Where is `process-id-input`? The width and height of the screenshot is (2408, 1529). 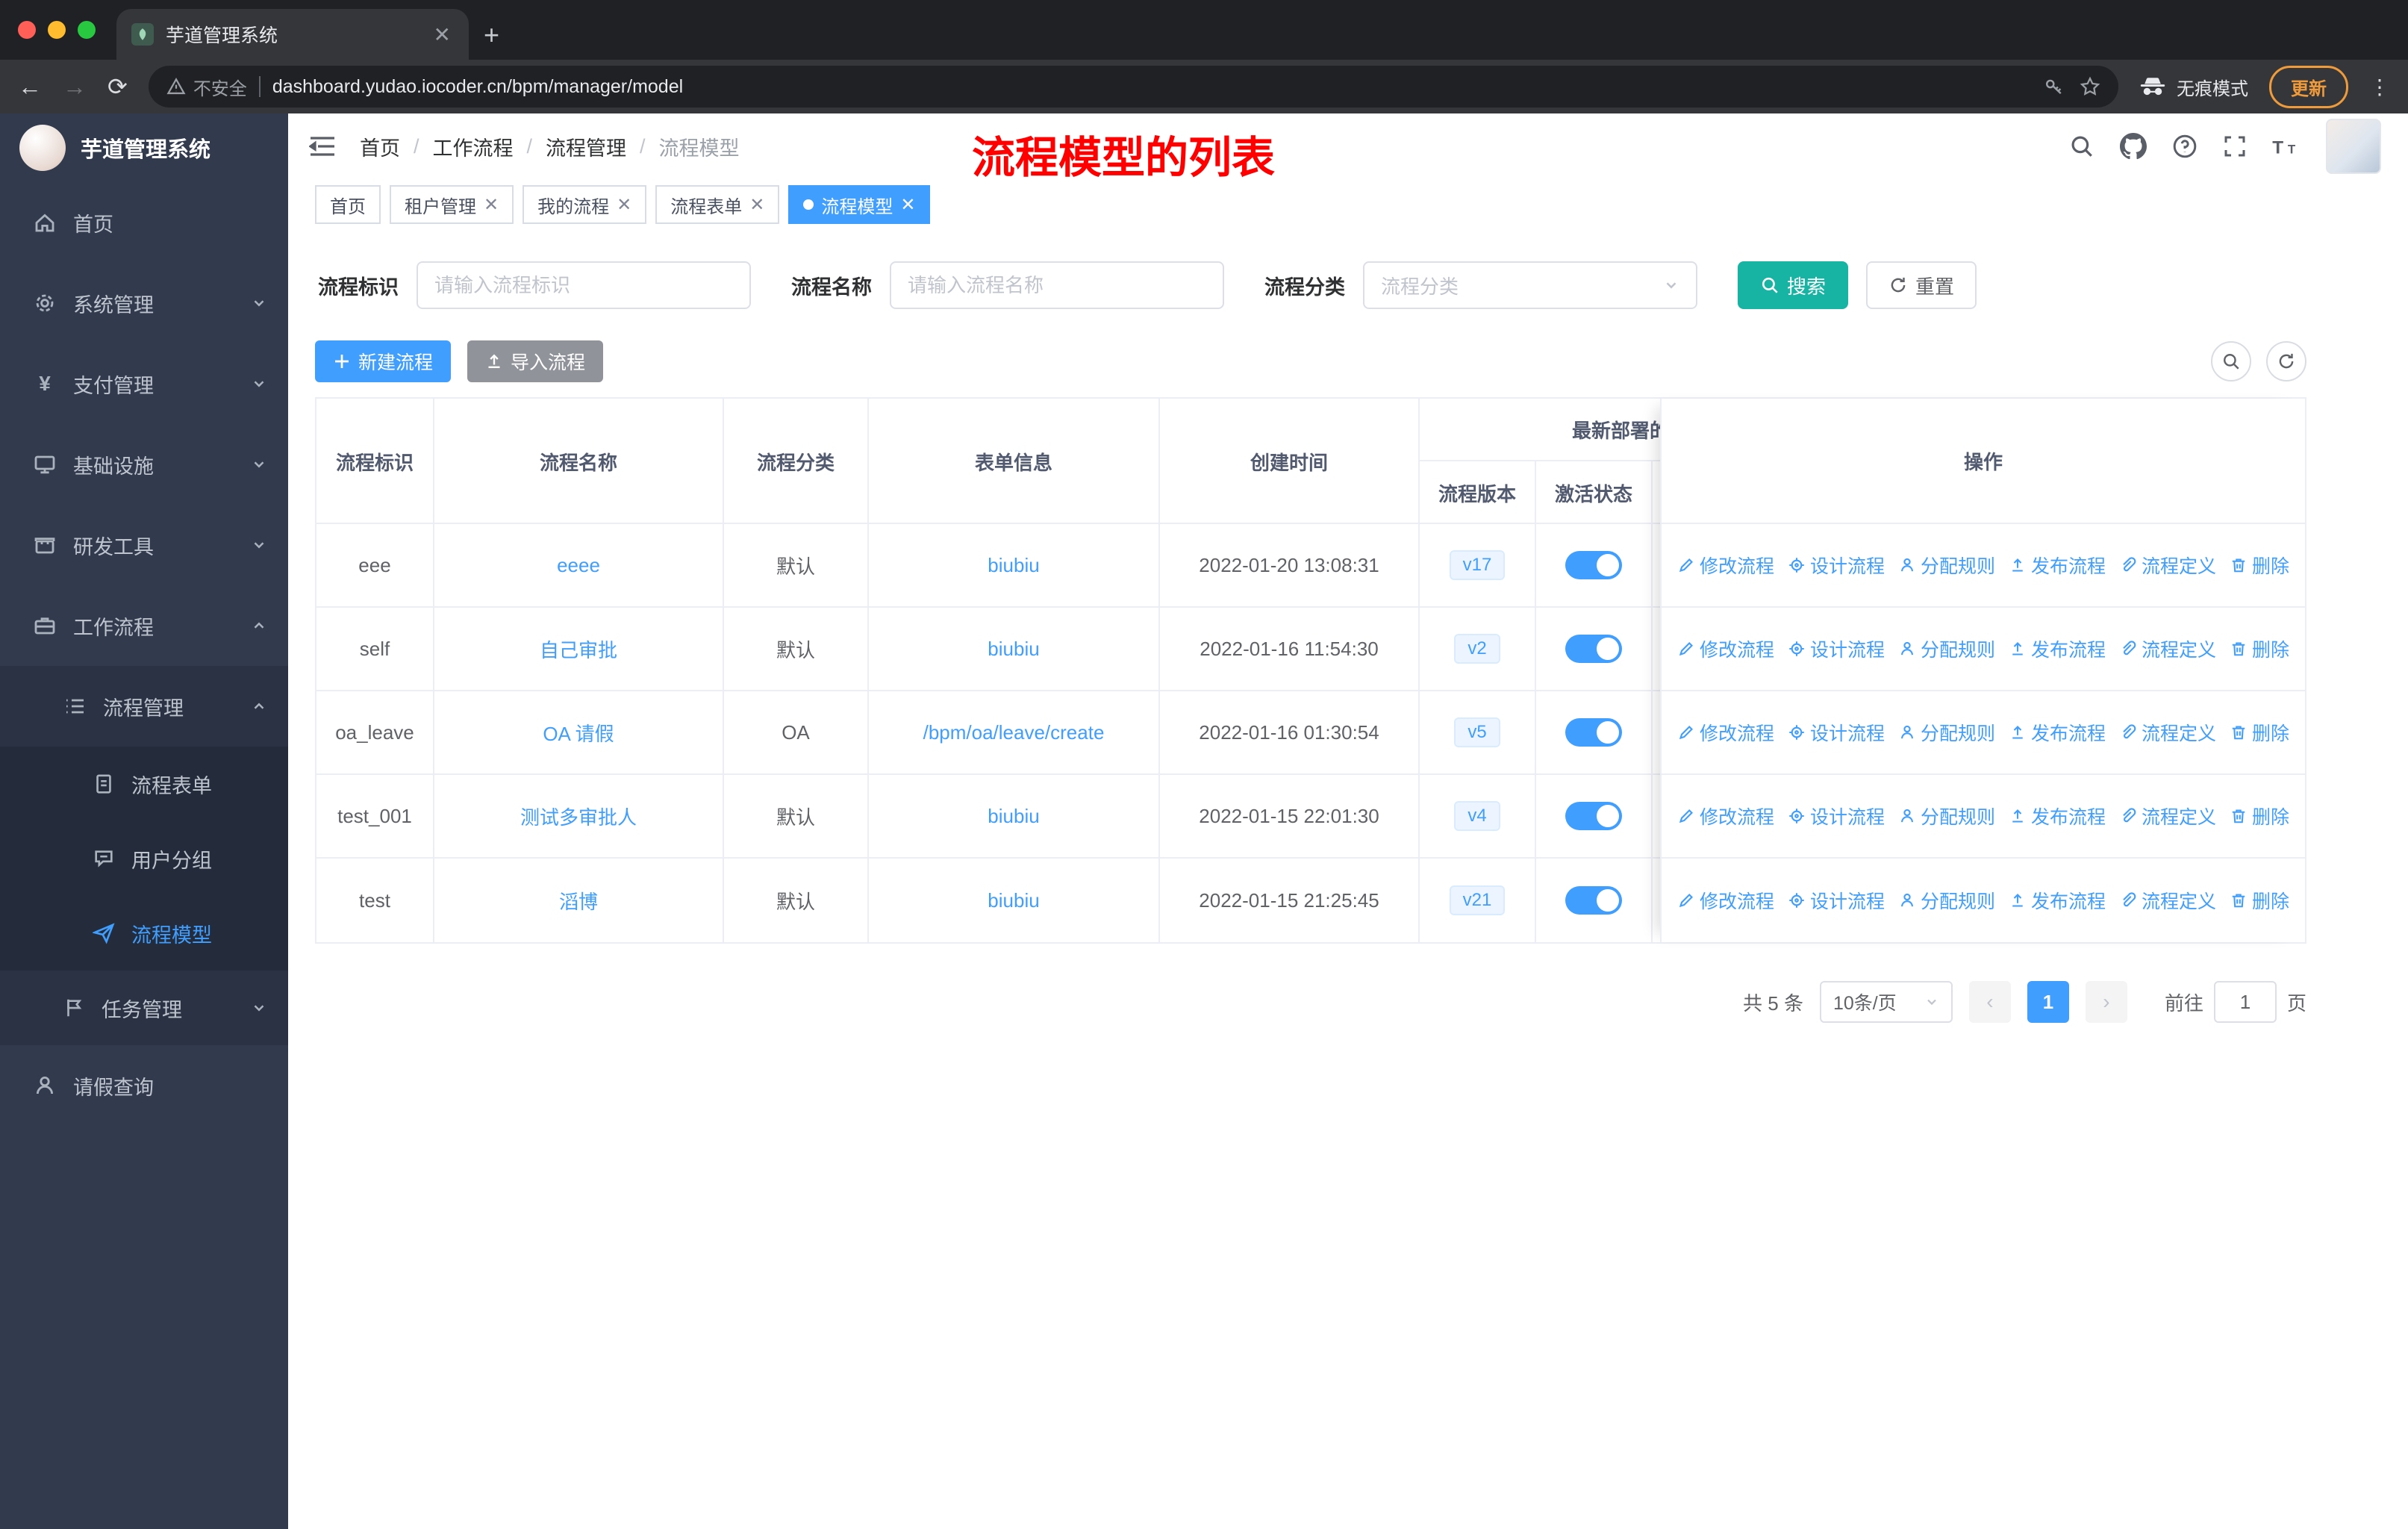
process-id-input is located at coordinates (584, 285).